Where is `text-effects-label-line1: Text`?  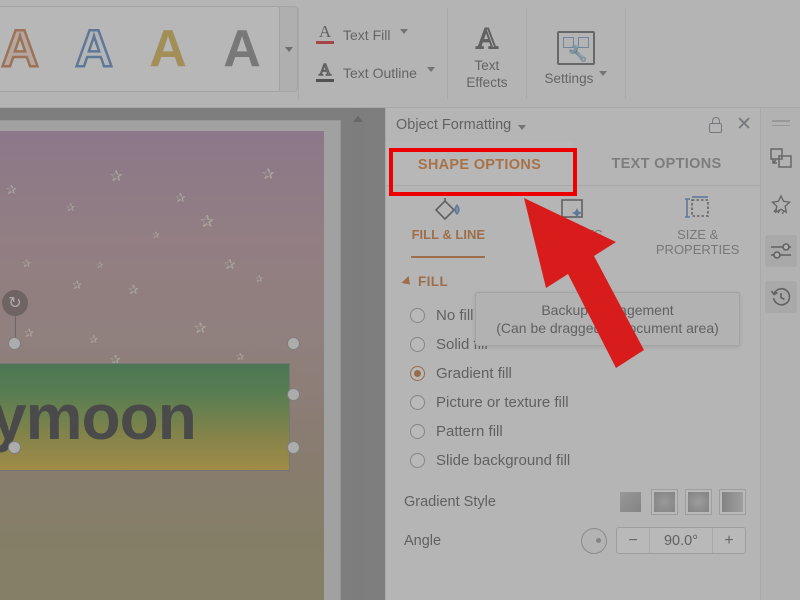
text-effects-label-line1: Text is located at coordinates (487, 66).